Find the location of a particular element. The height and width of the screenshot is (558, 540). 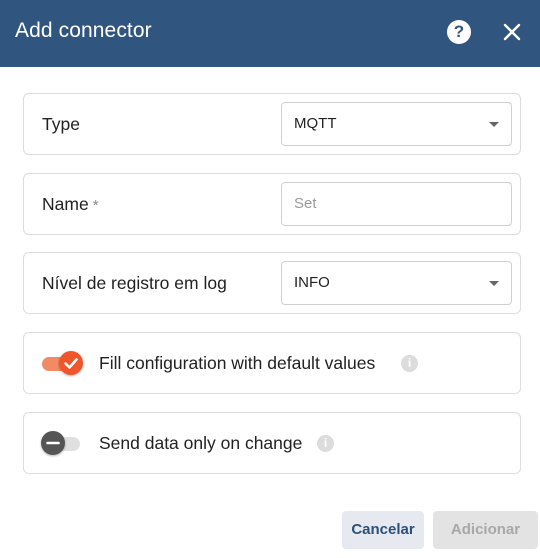

dialog-title: Add connector is located at coordinates (83, 30).